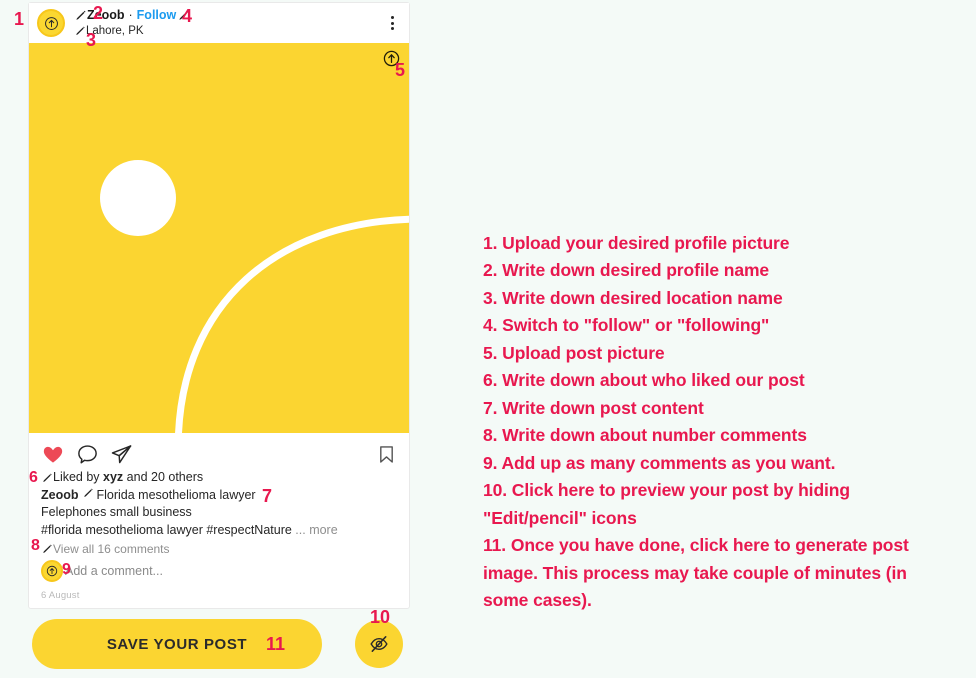 Image resolution: width=976 pixels, height=678 pixels. I want to click on instruction-item: 5. Upload post picture, so click(574, 352).